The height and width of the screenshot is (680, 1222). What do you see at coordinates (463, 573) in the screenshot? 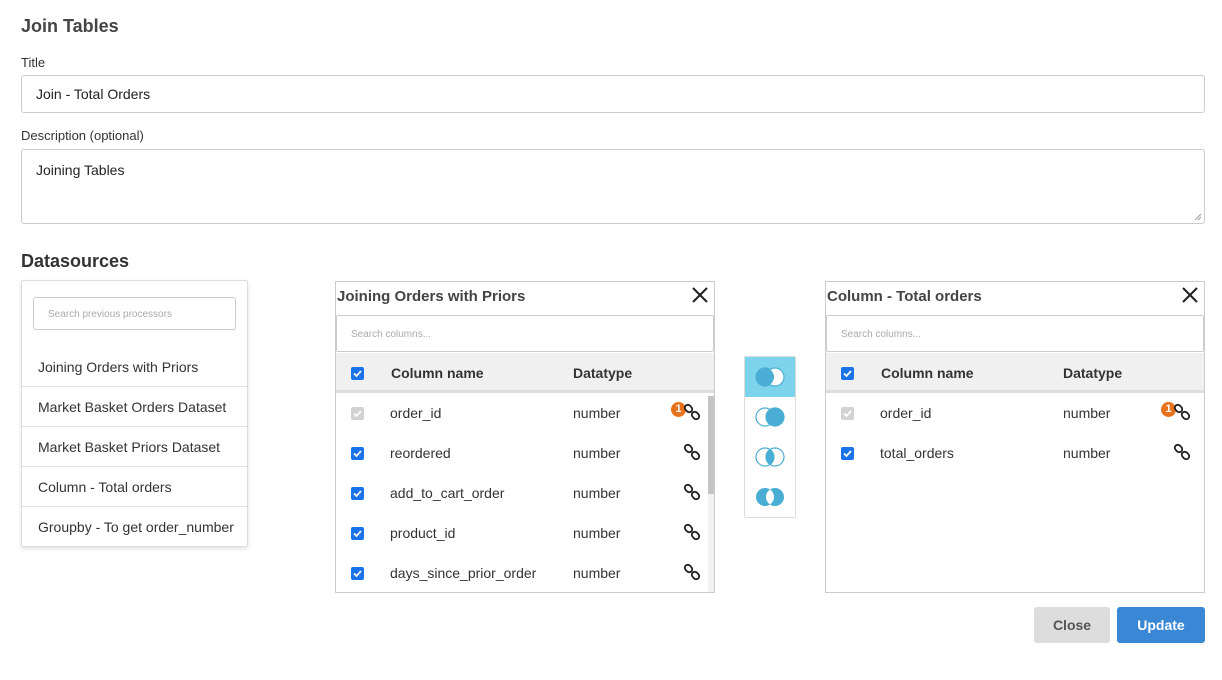
I see `column-name-cell: days_since_prior_order` at bounding box center [463, 573].